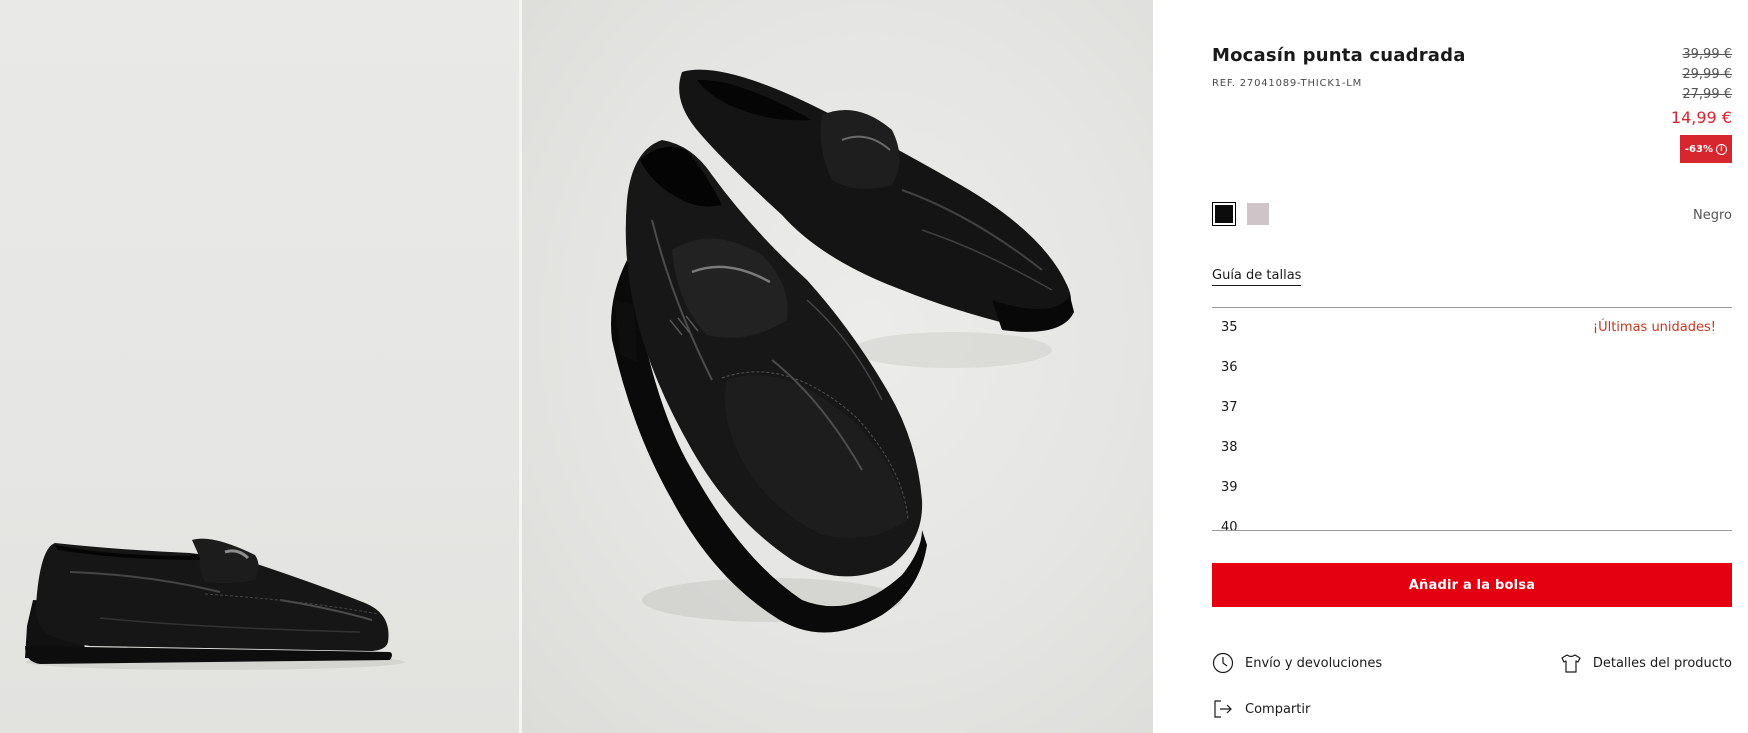  What do you see at coordinates (1707, 94) in the screenshot?
I see `old-price: 27,99 €` at bounding box center [1707, 94].